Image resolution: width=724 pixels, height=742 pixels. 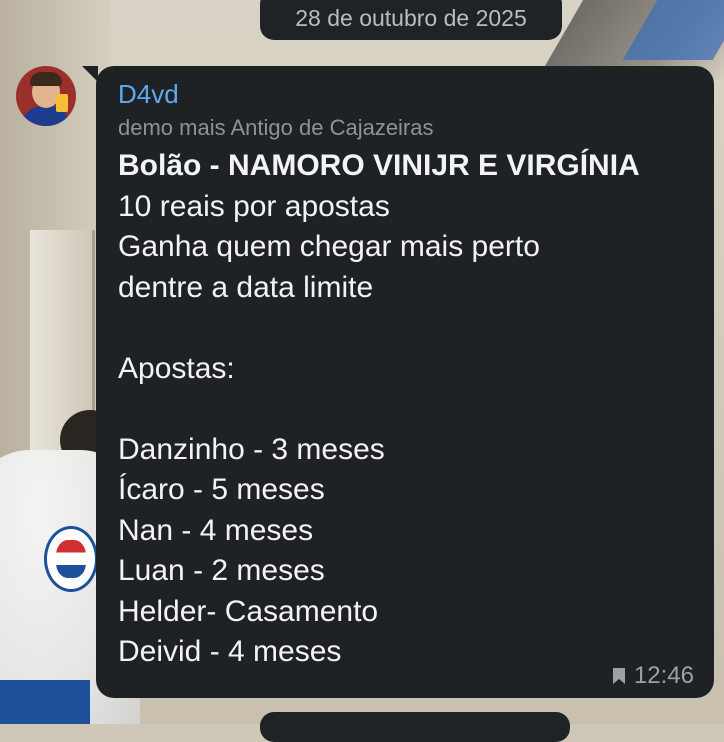 I want to click on message-line: 10 reais por apostas, so click(x=254, y=206).